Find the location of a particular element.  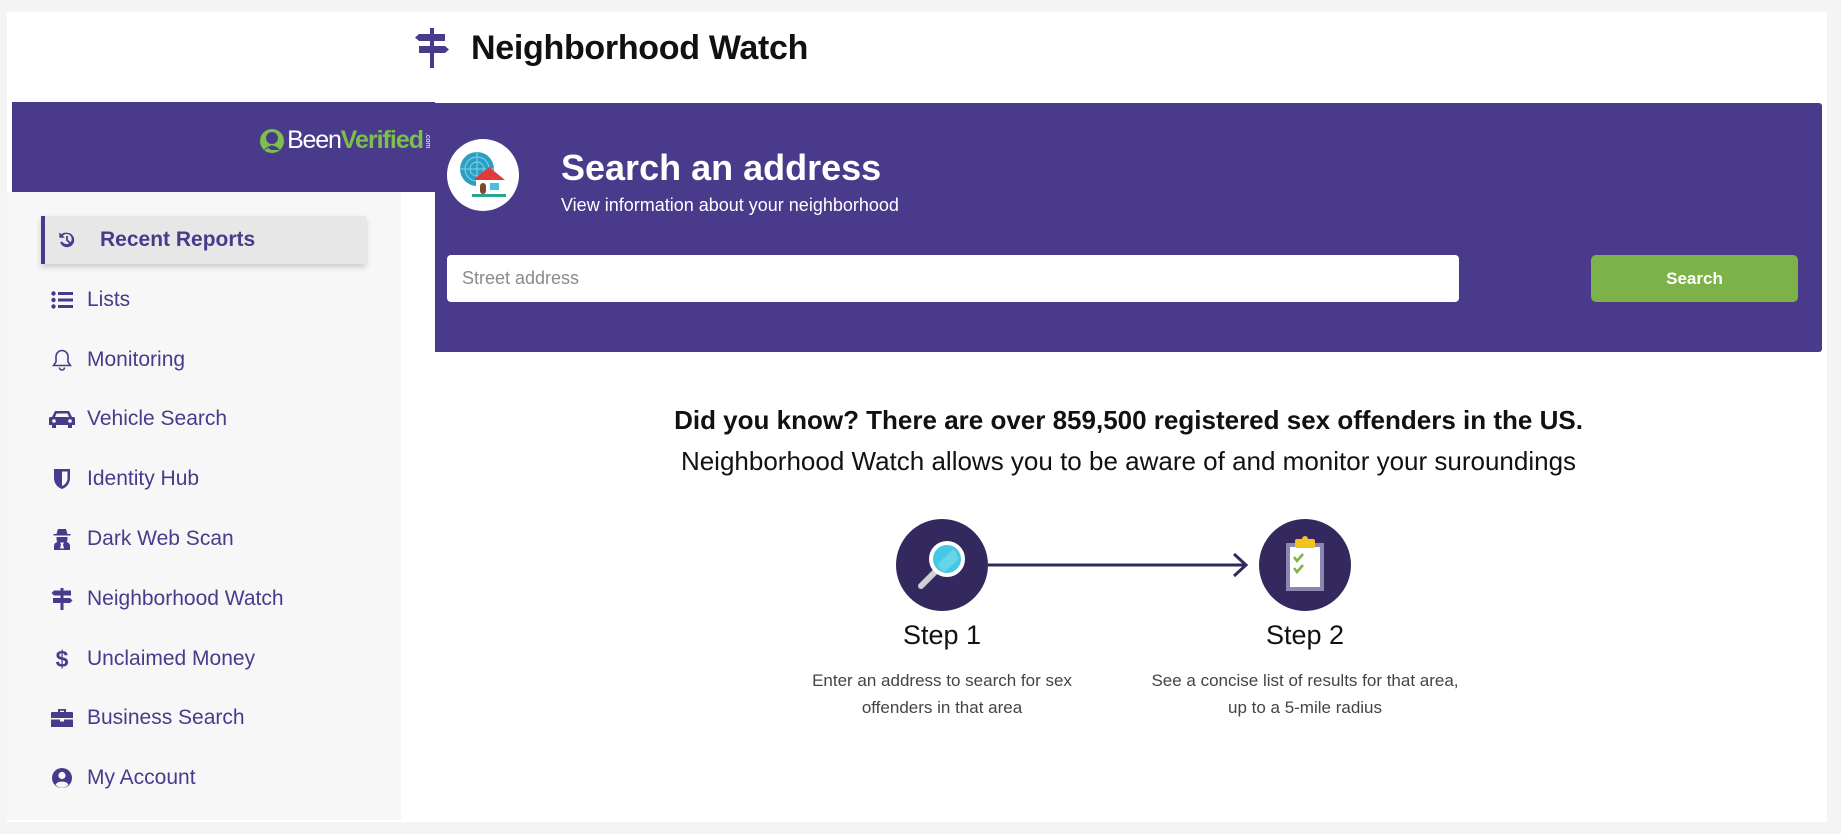

sidebar-item-label: Lists is located at coordinates (109, 299).